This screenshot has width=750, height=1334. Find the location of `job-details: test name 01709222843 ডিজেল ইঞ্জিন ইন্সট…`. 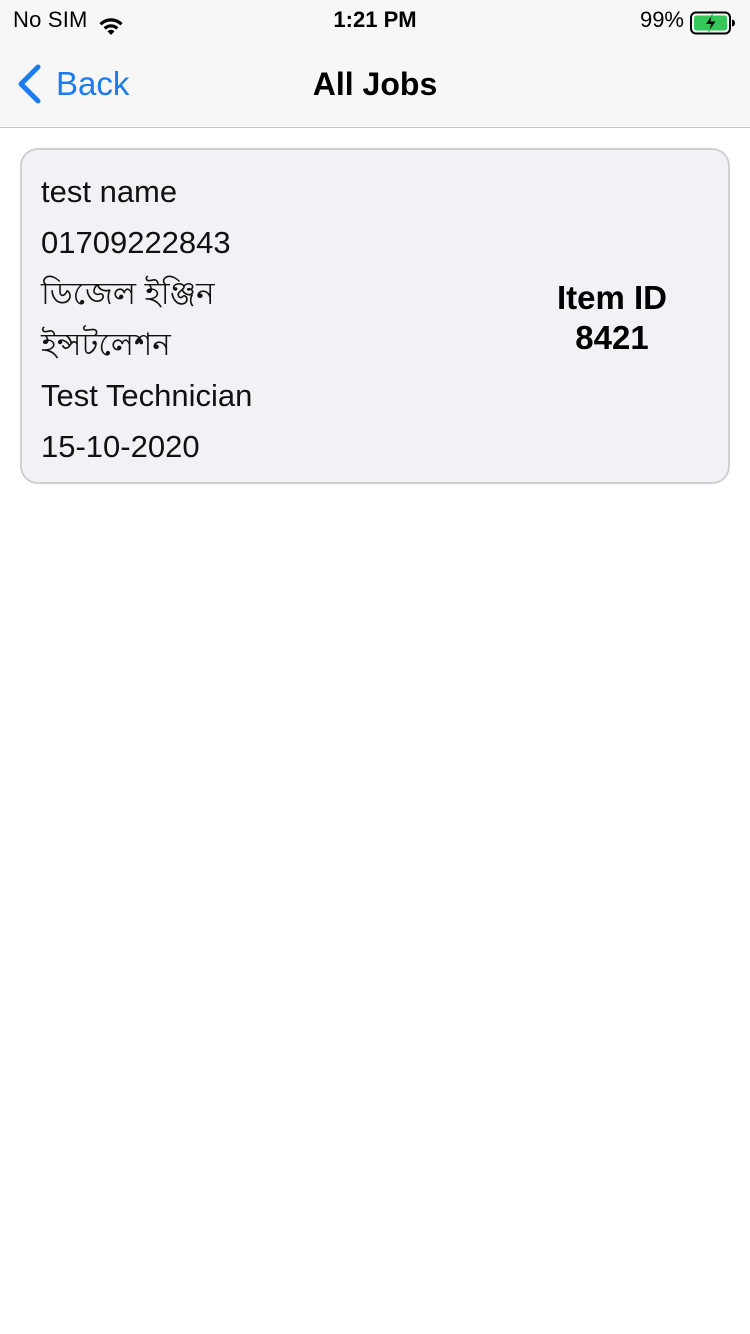

job-details: test name 01709222843 ডিজেল ইঞ্জিন ইন্সট… is located at coordinates (251, 319).